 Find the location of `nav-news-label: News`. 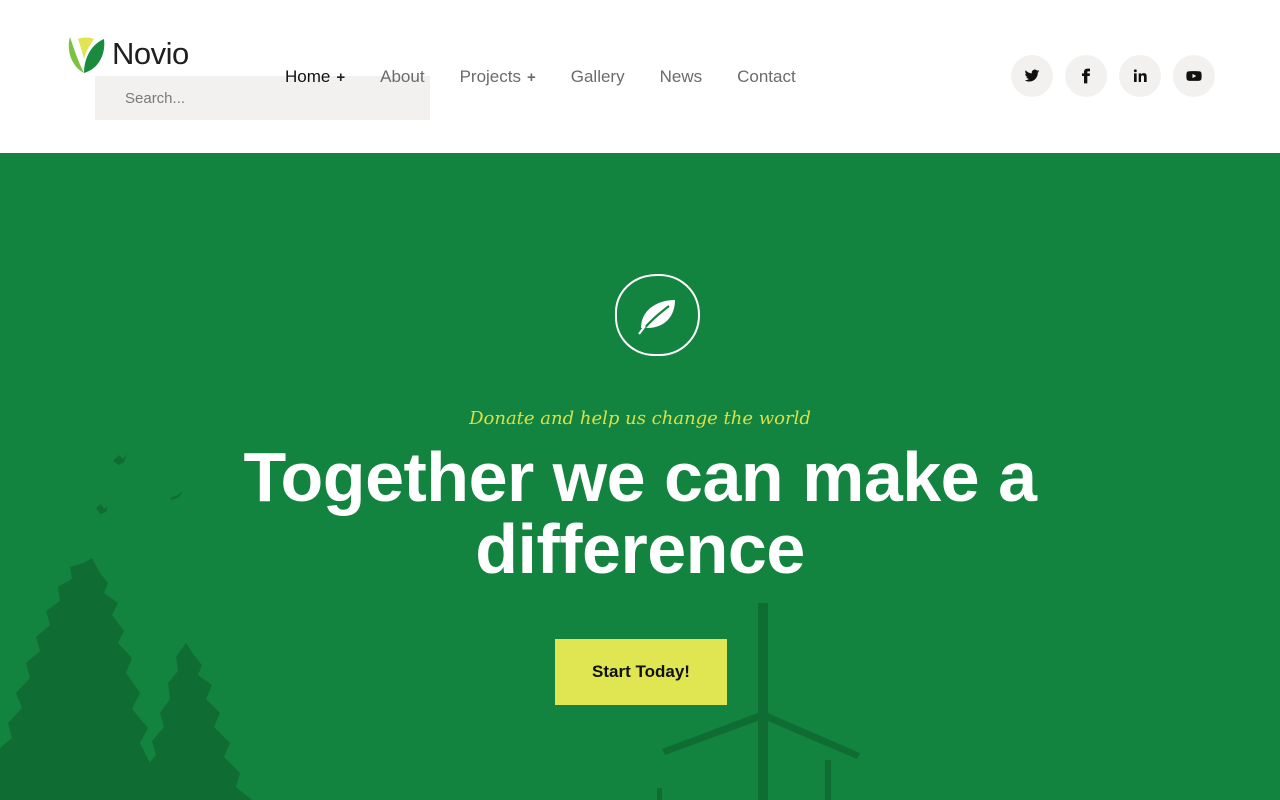

nav-news-label: News is located at coordinates (681, 76).